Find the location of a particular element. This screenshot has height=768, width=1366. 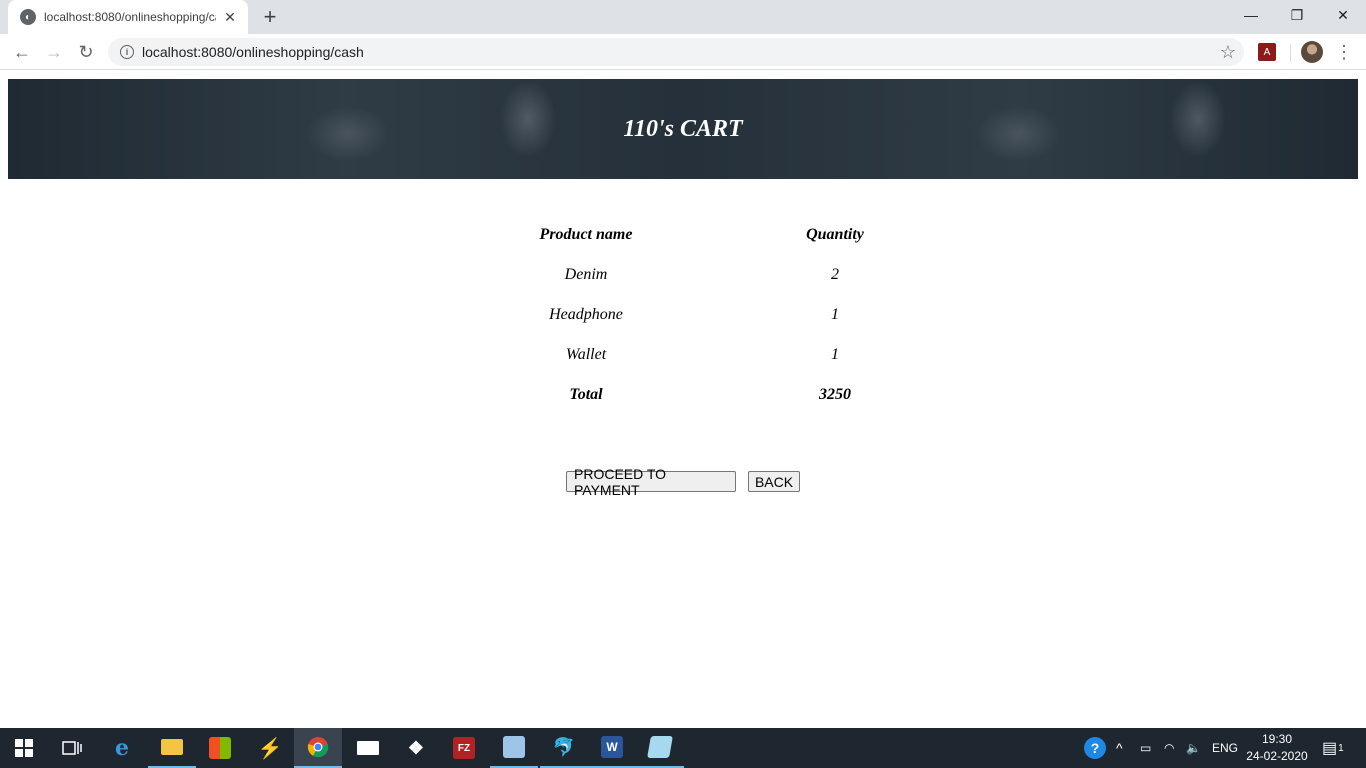

table-row: Headphone 1 is located at coordinates (683, 315).